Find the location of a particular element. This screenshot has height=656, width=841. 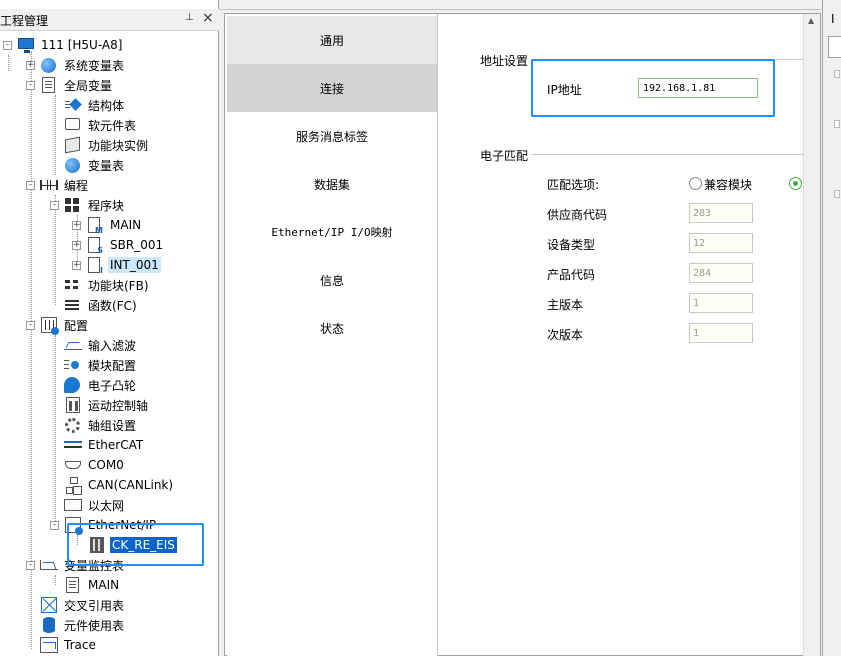

match-option-label: 匹配选项: is located at coordinates (573, 185).